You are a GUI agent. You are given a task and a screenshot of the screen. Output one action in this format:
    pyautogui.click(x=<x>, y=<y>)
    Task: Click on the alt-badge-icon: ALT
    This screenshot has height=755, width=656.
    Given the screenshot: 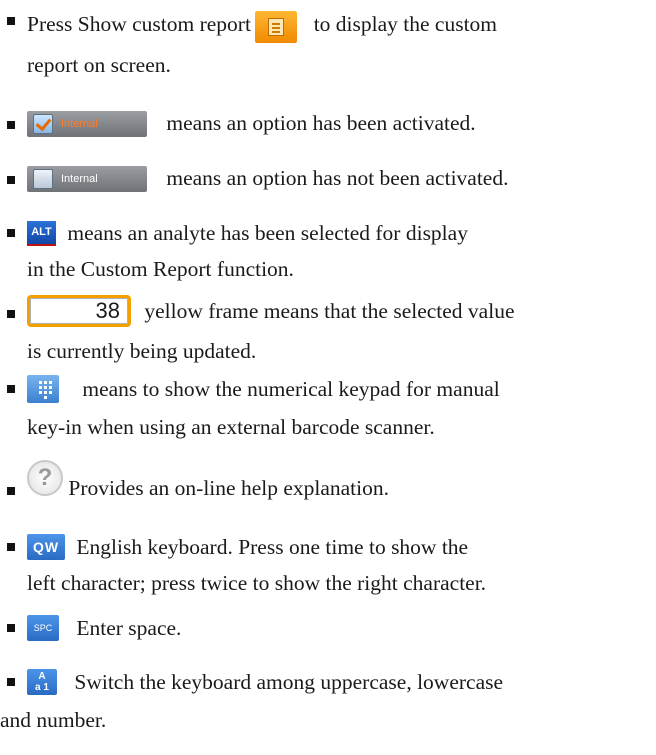 What is the action you would take?
    pyautogui.click(x=41, y=233)
    